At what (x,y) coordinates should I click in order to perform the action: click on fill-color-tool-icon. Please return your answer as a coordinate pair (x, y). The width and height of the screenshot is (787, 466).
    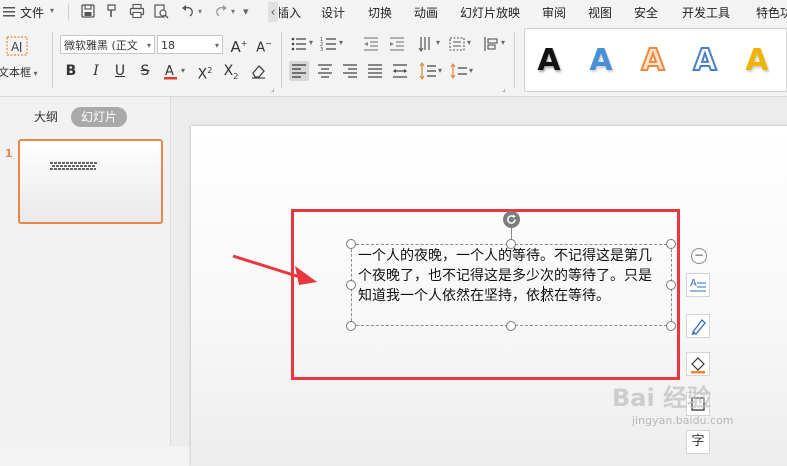
    Looking at the image, I should click on (698, 364).